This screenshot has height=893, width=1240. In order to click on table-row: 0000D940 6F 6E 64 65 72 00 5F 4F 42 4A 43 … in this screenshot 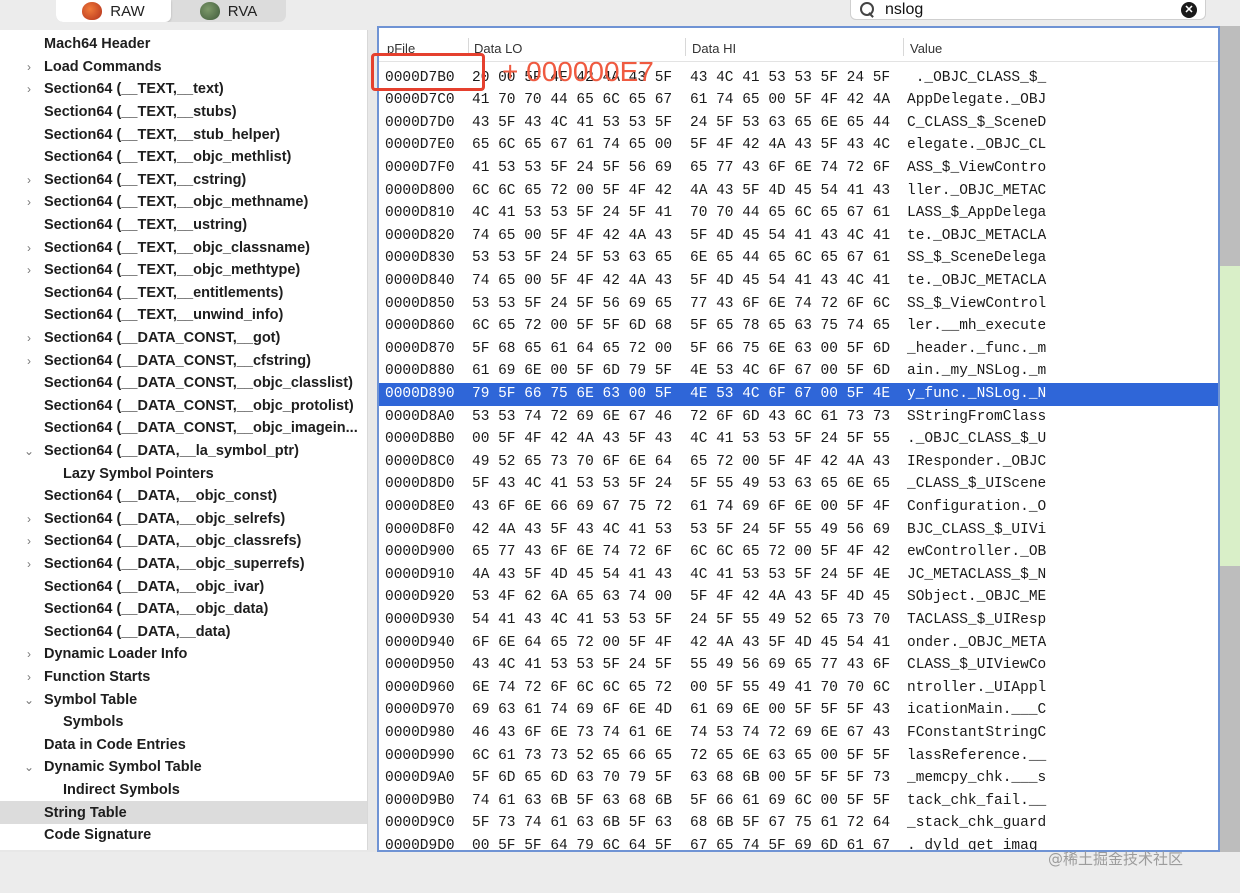, I will do `click(798, 643)`.